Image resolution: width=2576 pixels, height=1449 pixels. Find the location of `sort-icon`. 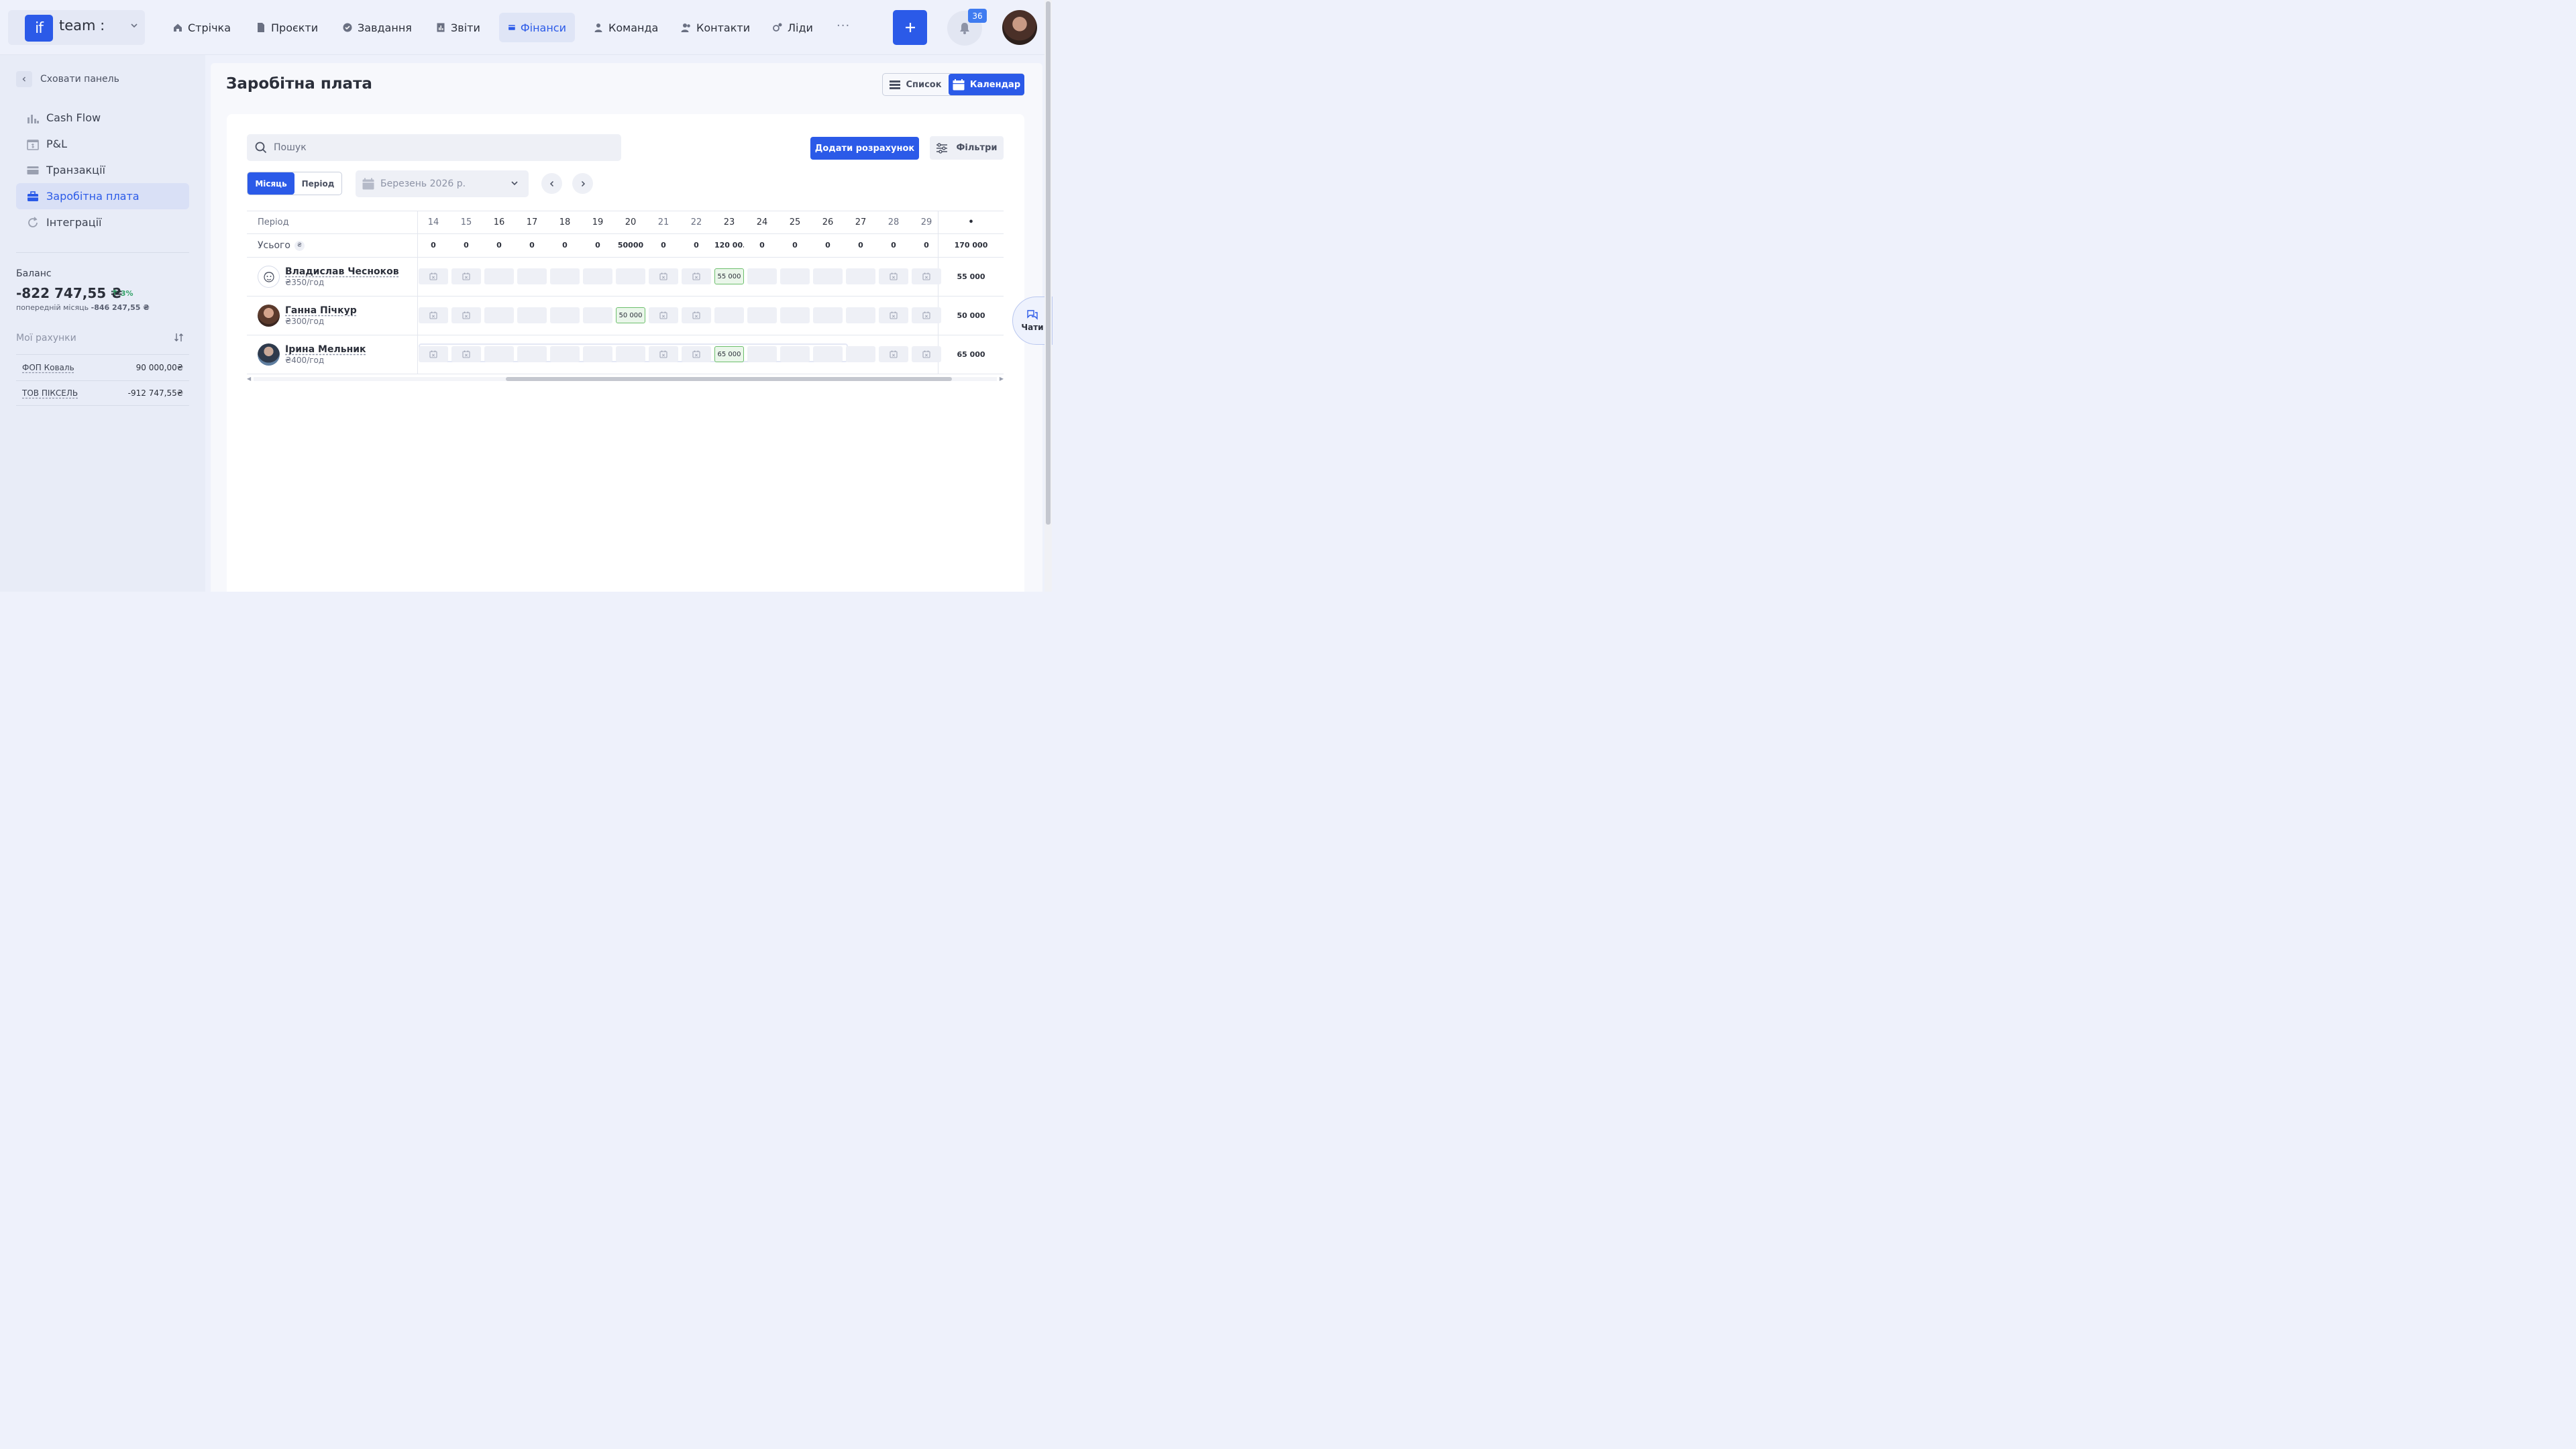

sort-icon is located at coordinates (179, 337).